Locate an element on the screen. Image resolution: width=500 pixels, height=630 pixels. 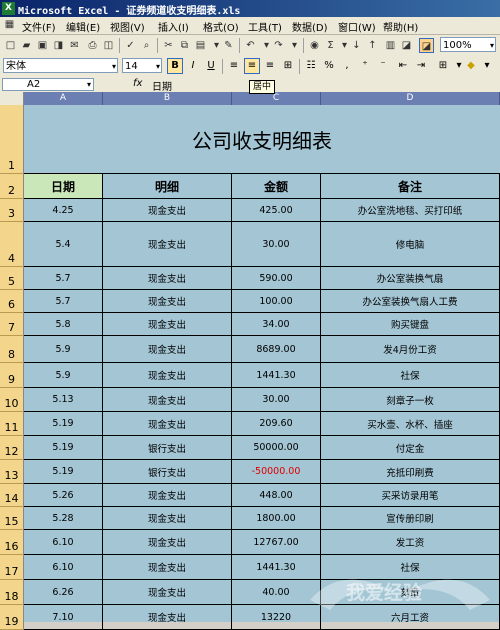
percent-button: % is located at coordinates (329, 66).